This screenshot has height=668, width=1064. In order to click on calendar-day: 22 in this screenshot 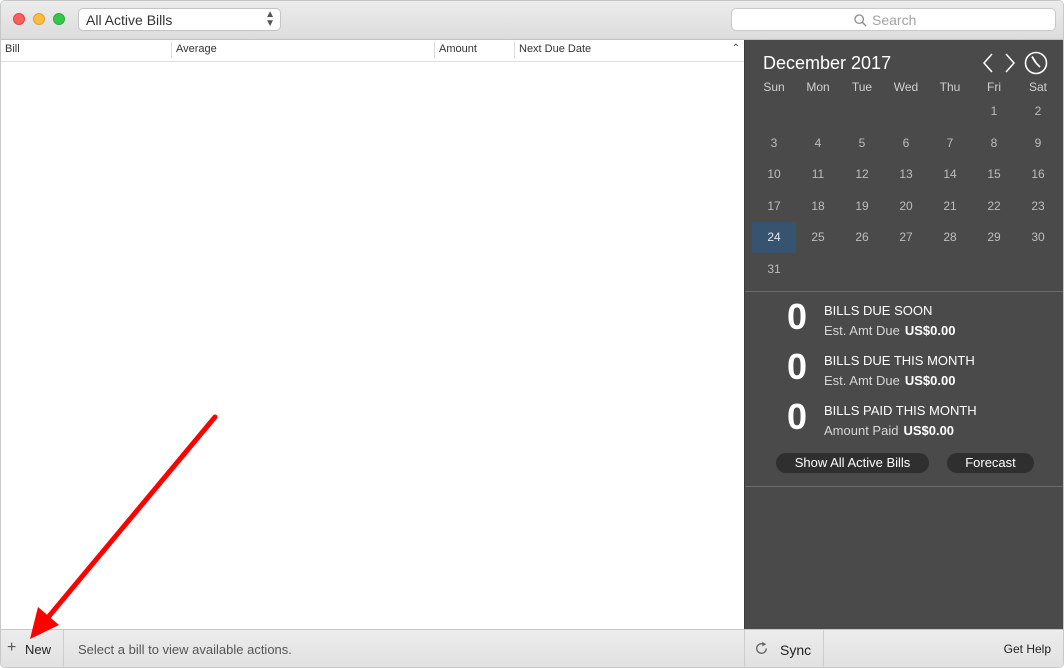, I will do `click(994, 206)`.